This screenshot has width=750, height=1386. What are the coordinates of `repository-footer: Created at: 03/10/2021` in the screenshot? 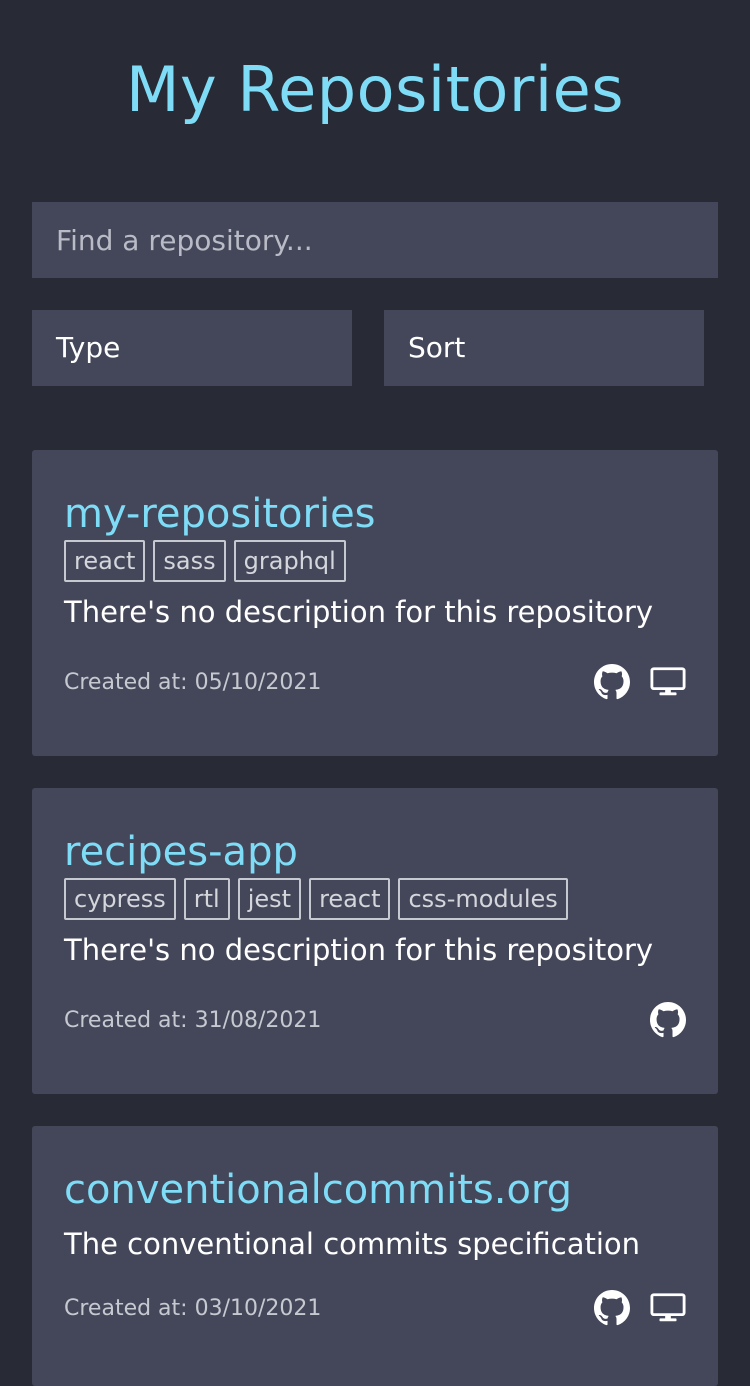 It's located at (375, 1308).